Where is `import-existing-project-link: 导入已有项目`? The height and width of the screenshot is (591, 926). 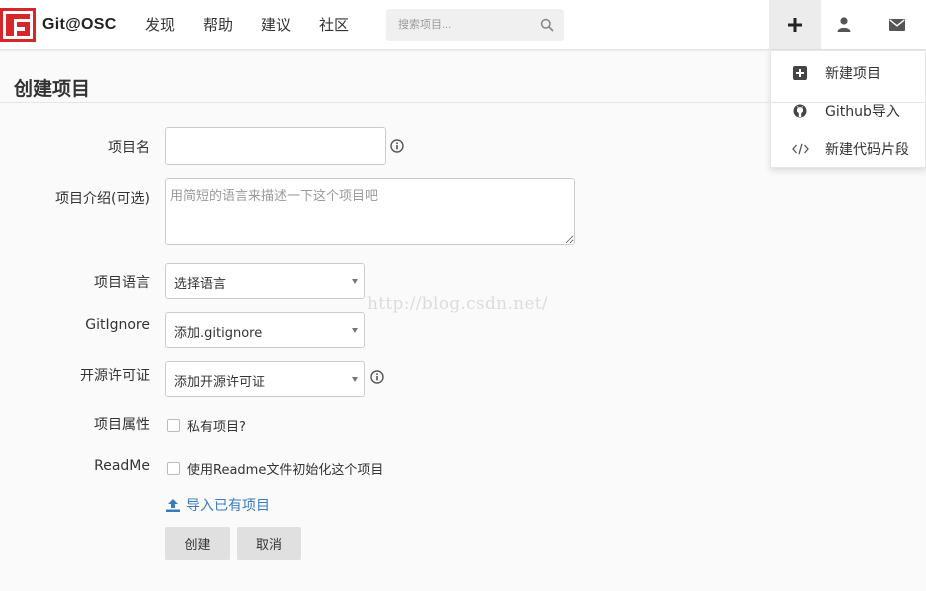 import-existing-project-link: 导入已有项目 is located at coordinates (218, 505).